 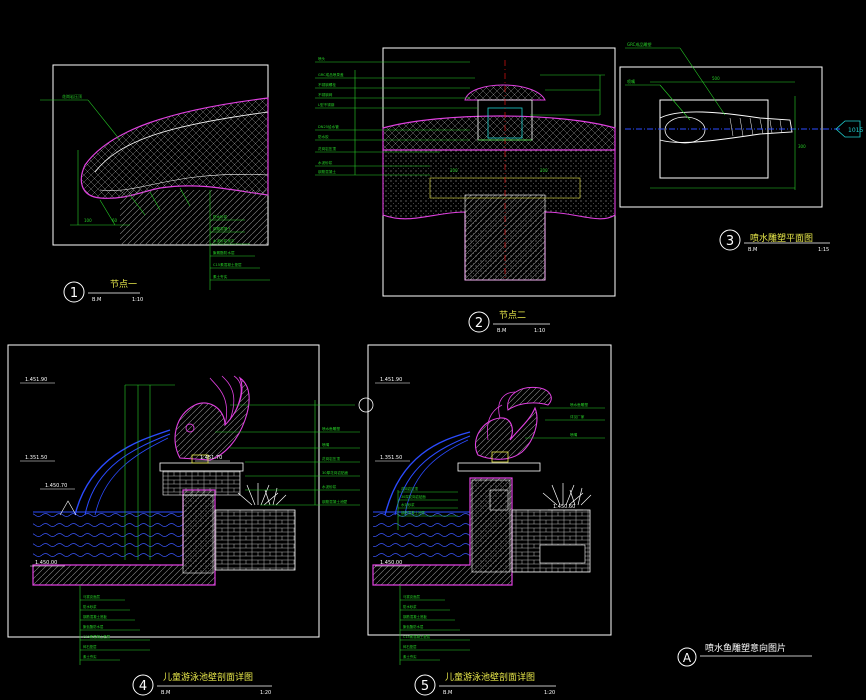 What do you see at coordinates (823, 250) in the screenshot?
I see `svg-text: 1:15` at bounding box center [823, 250].